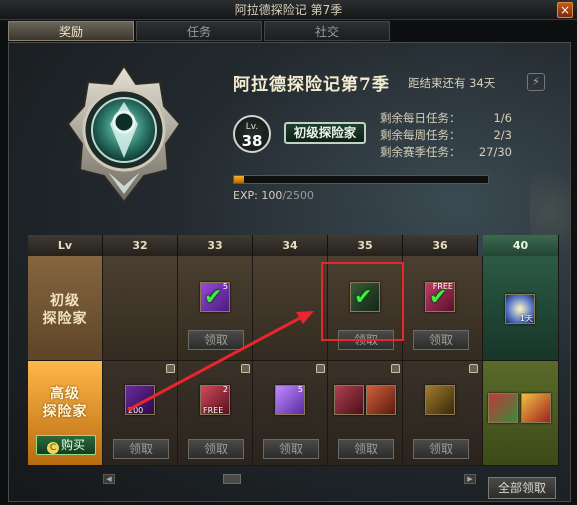 The height and width of the screenshot is (505, 577). I want to click on claim-all-button: 全部领取, so click(522, 488).